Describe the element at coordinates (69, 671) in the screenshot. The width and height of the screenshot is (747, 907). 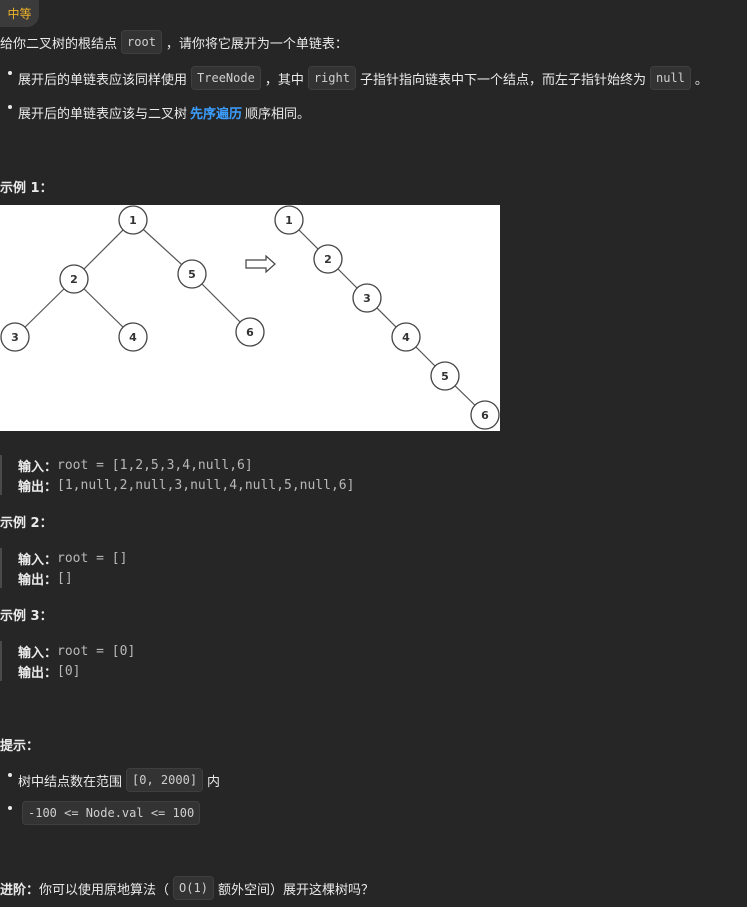
I see `example-3-output: [0]` at that location.